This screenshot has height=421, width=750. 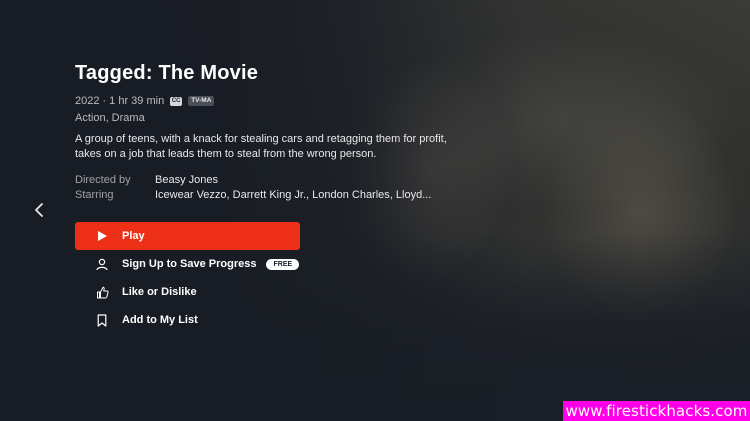 I want to click on watermark-banner: www.firestickhacks.com, so click(x=656, y=411).